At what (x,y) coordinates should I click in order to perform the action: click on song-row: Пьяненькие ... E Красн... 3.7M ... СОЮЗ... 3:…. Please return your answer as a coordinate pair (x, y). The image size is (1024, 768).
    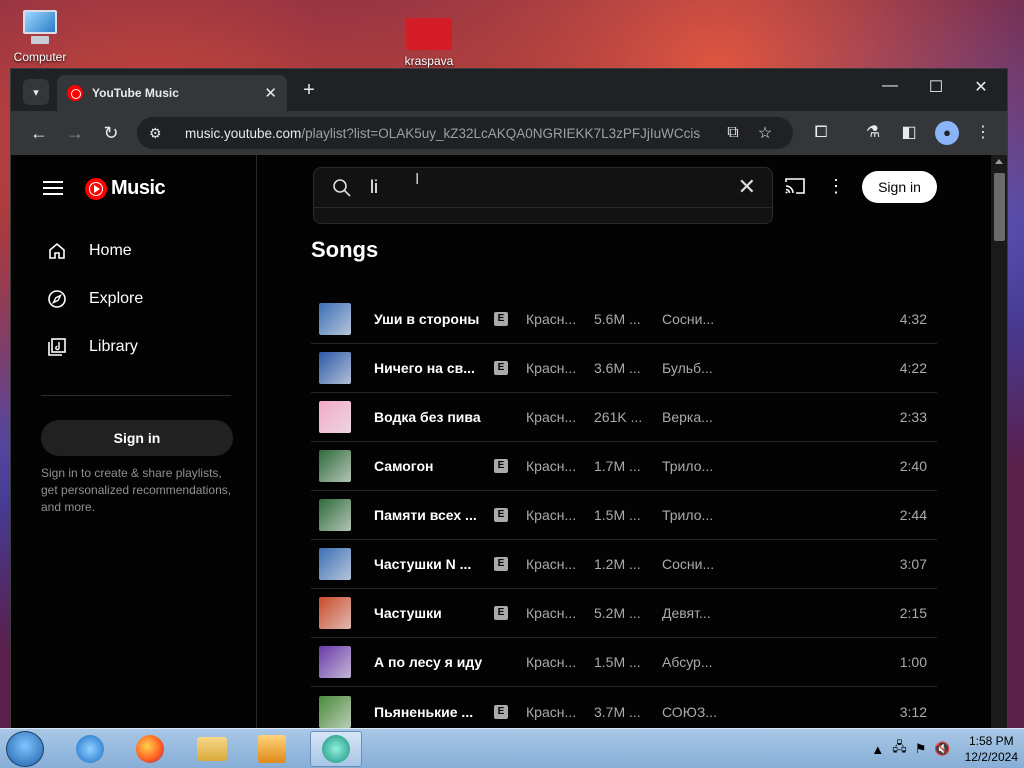
    Looking at the image, I should click on (624, 707).